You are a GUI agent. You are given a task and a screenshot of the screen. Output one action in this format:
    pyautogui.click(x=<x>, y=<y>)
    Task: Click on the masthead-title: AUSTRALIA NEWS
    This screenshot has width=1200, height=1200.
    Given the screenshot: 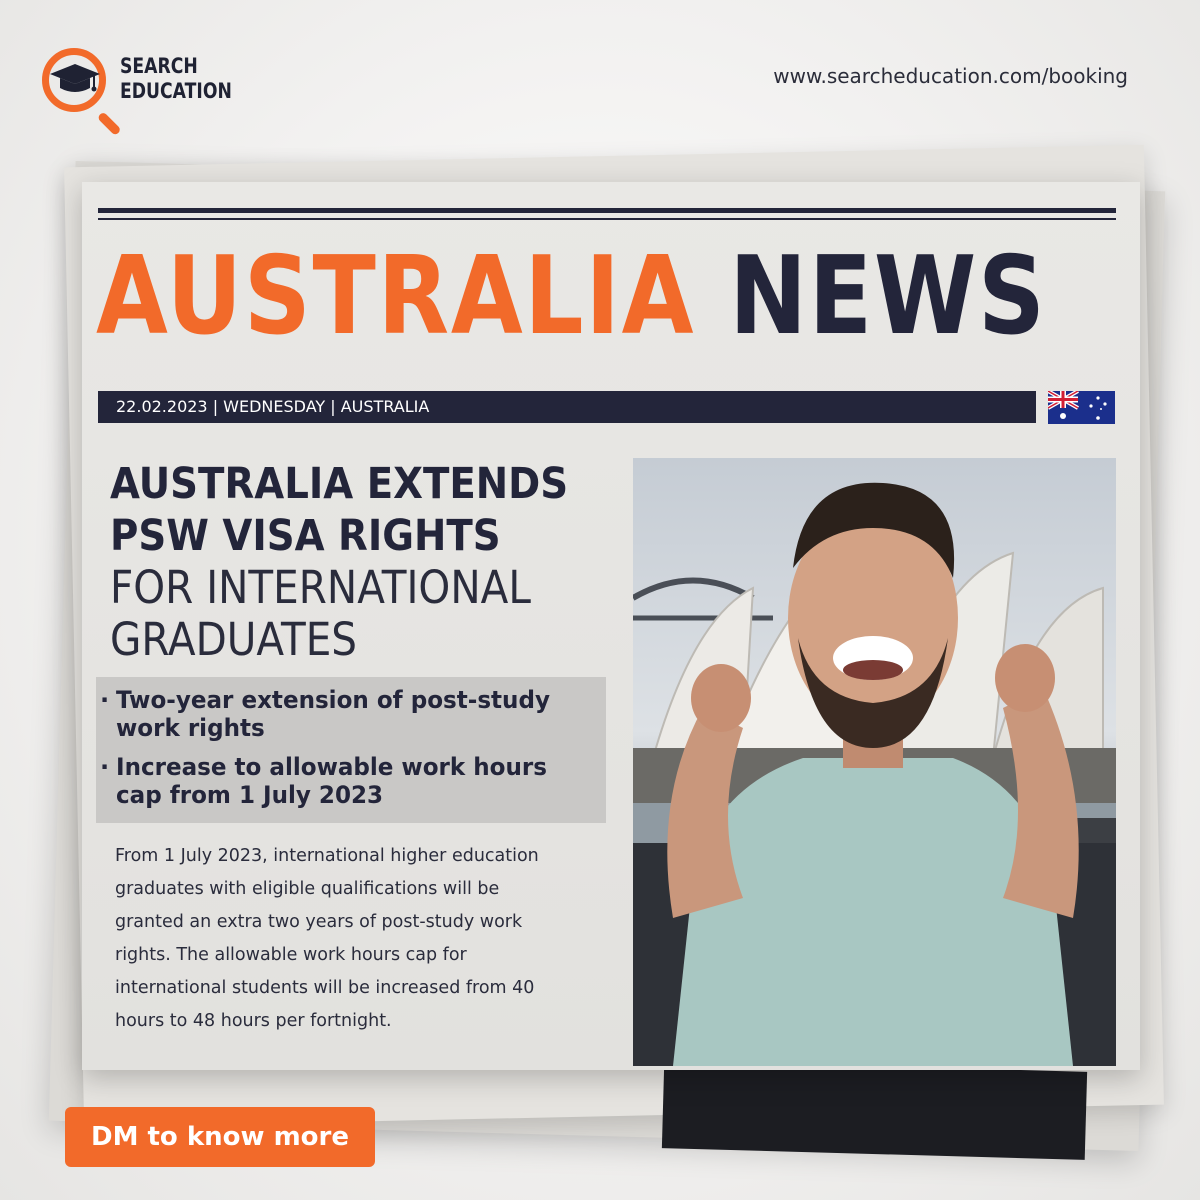 What is the action you would take?
    pyautogui.click(x=570, y=297)
    